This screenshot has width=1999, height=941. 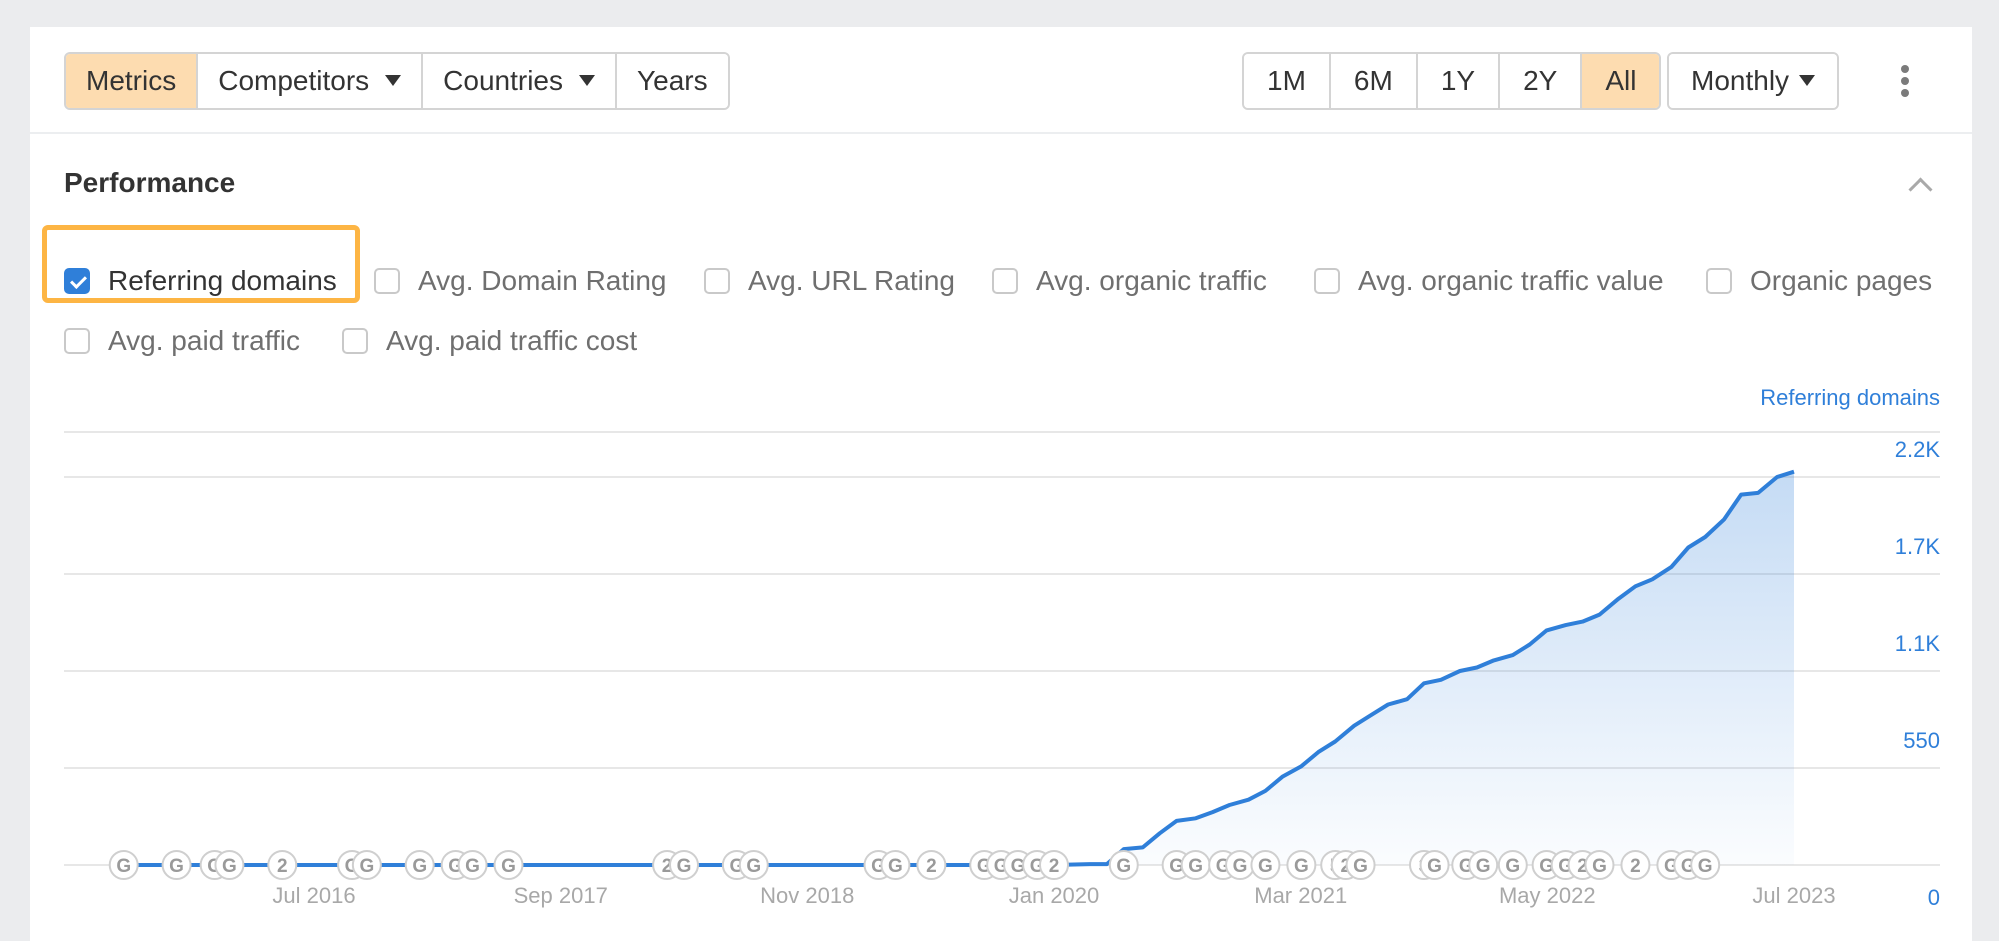 What do you see at coordinates (1300, 895) in the screenshot?
I see `x-tick-label: Mar 2021` at bounding box center [1300, 895].